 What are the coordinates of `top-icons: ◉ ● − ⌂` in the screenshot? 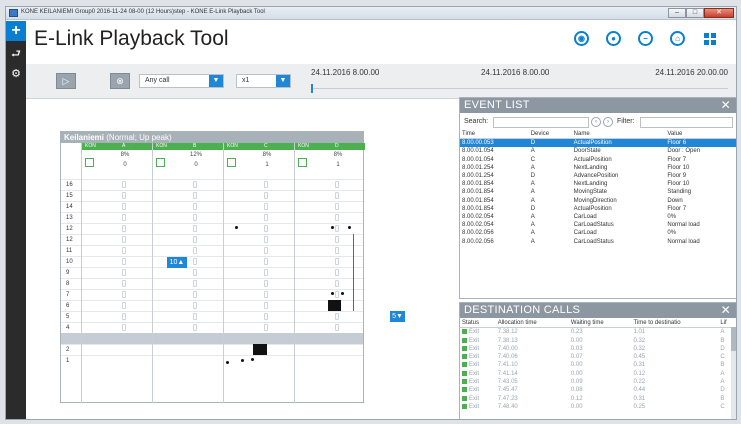 It's located at (649, 40).